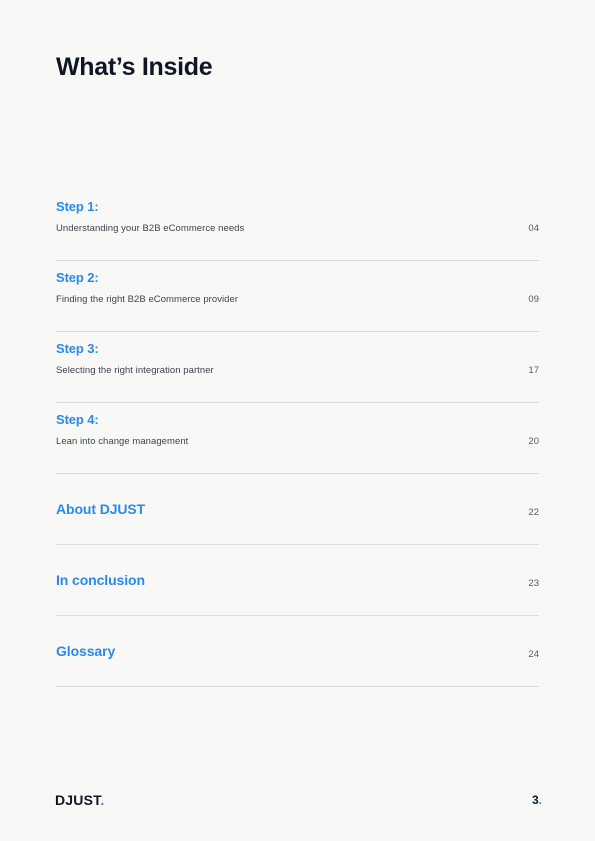 Image resolution: width=595 pixels, height=841 pixels. I want to click on toc-entry: Glossary 24, so click(297, 651).